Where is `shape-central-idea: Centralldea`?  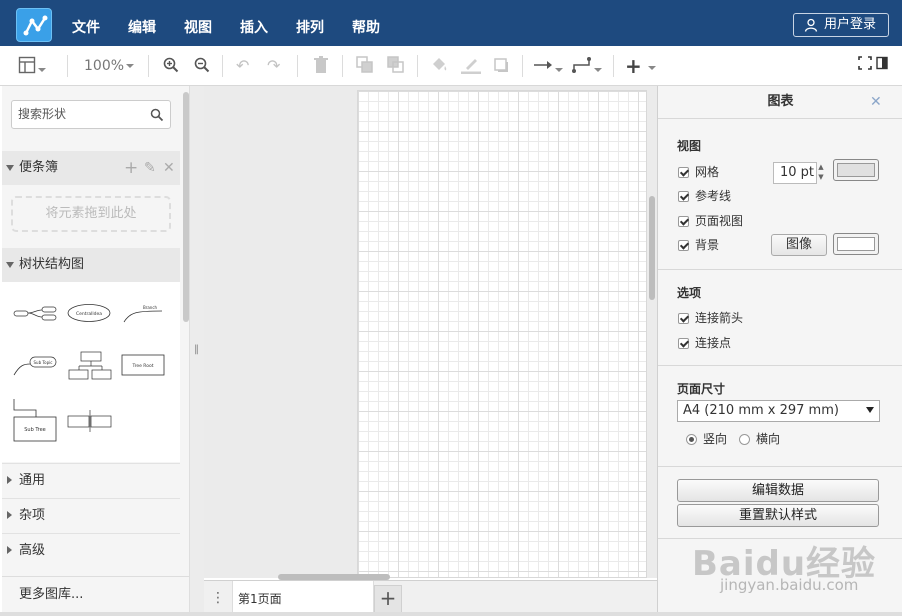 shape-central-idea: Centralldea is located at coordinates (89, 313).